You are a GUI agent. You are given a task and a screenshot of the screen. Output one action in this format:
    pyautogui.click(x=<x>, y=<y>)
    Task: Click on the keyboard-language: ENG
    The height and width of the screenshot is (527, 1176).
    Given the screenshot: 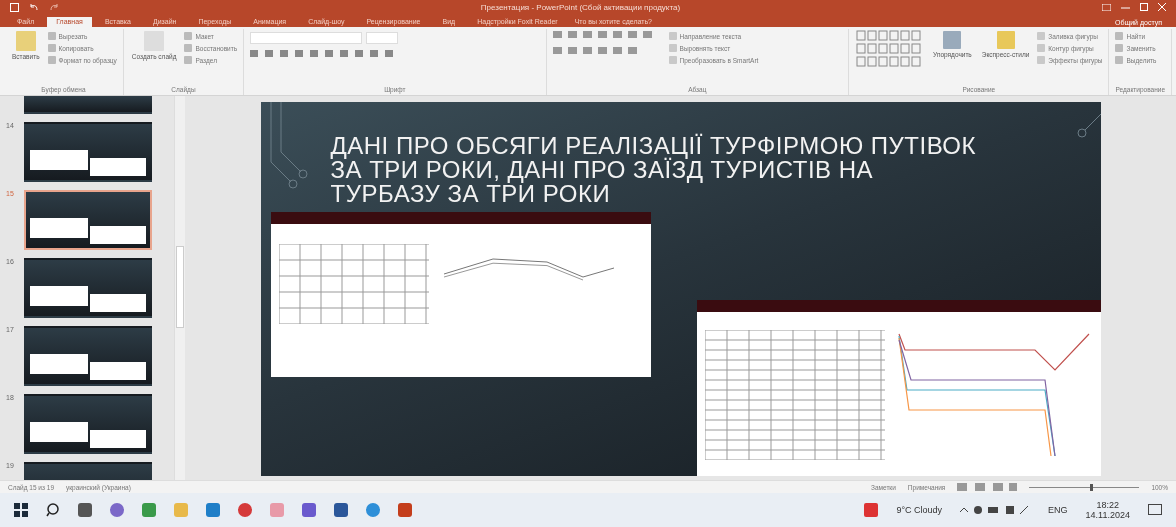 What is the action you would take?
    pyautogui.click(x=1058, y=510)
    